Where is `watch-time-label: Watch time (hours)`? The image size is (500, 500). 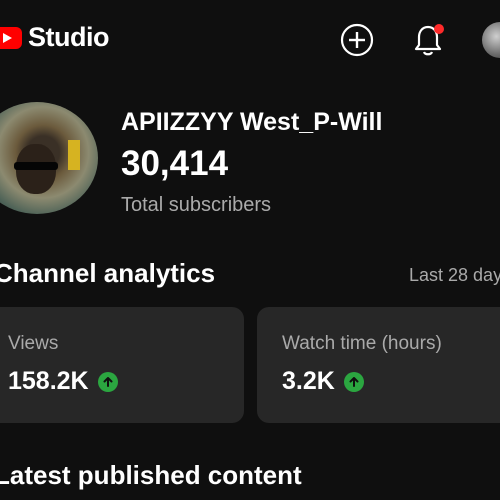
watch-time-label: Watch time (hours) is located at coordinates (362, 343).